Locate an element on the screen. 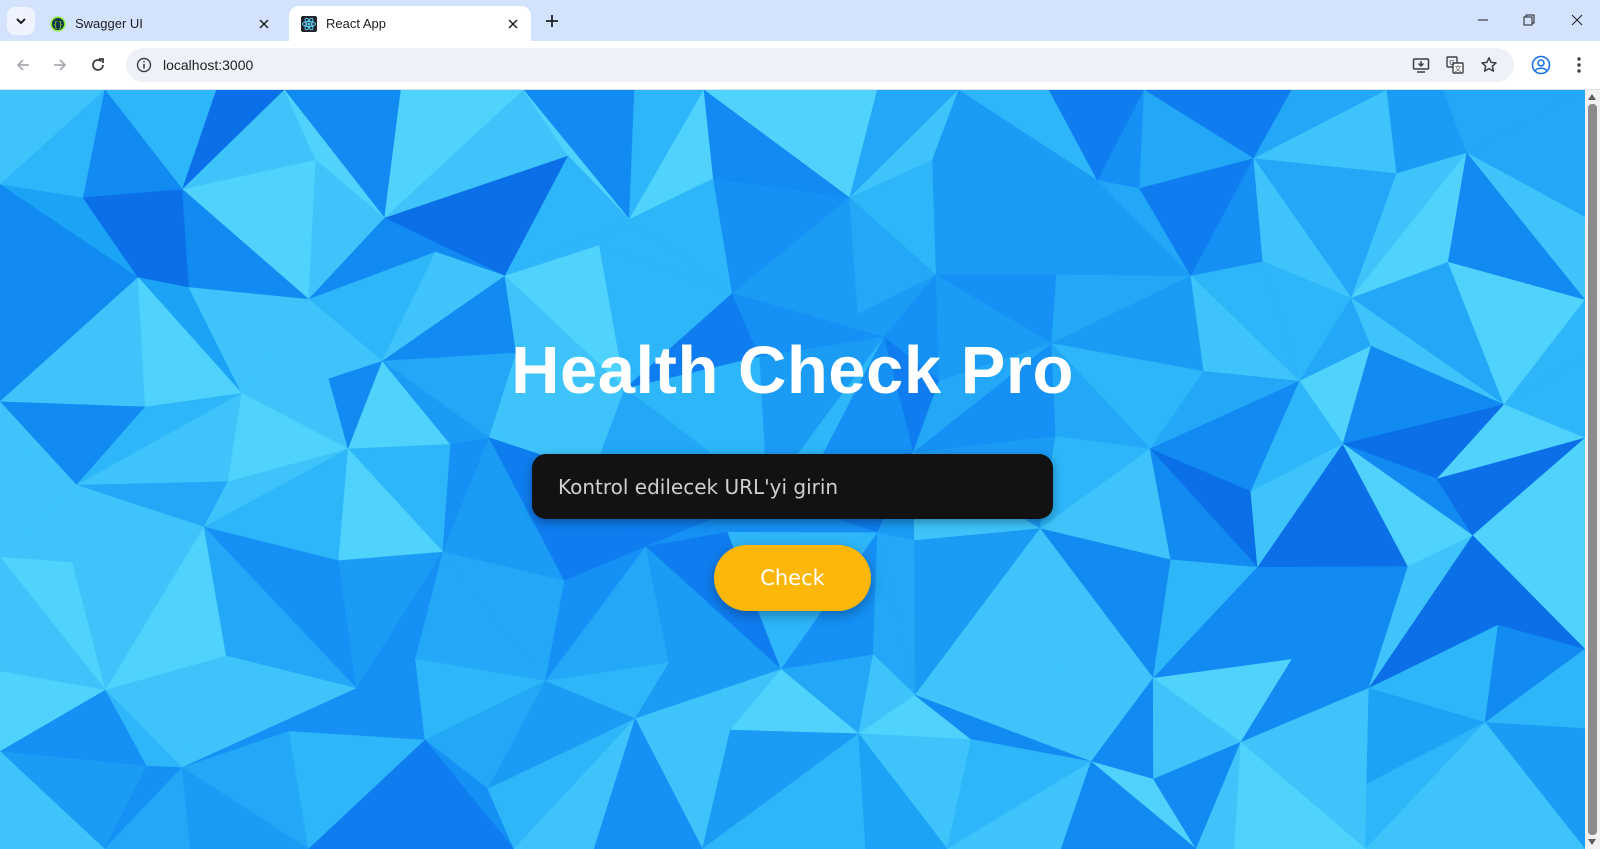 The width and height of the screenshot is (1600, 849). tab-strip: {} Swagger UI React App is located at coordinates (800, 20).